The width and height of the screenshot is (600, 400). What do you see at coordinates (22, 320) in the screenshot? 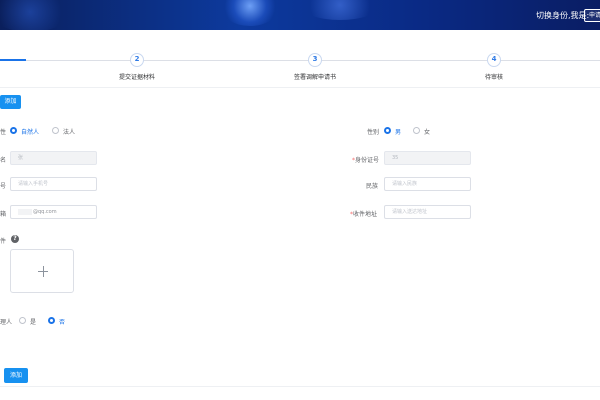
I see `radio-agent-yes` at bounding box center [22, 320].